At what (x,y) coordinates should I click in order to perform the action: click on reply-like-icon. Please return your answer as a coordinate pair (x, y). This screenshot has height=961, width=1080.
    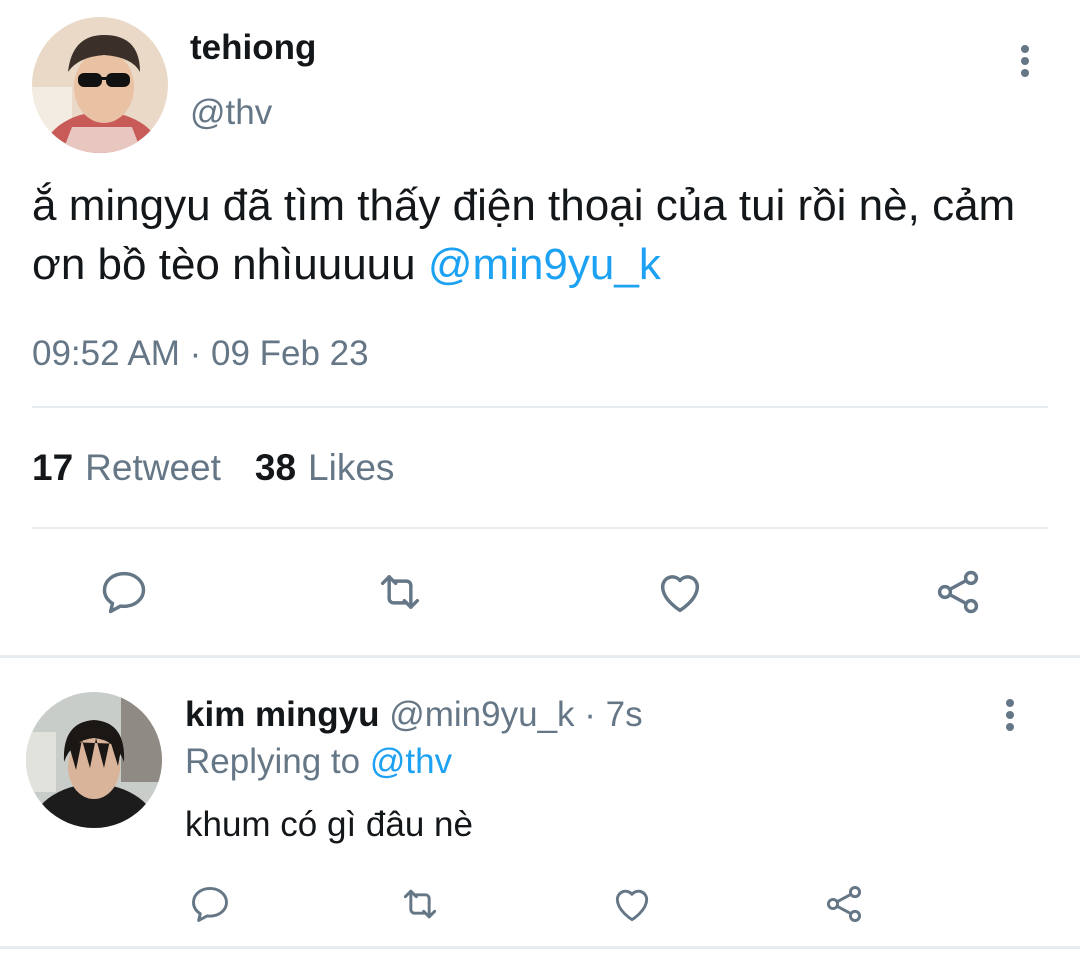
    Looking at the image, I should click on (632, 904).